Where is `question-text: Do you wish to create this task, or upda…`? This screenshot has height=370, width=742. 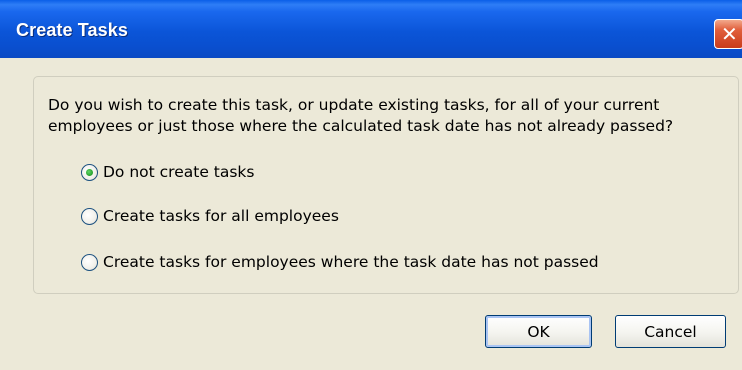 question-text: Do you wish to create this task, or upda… is located at coordinates (368, 116).